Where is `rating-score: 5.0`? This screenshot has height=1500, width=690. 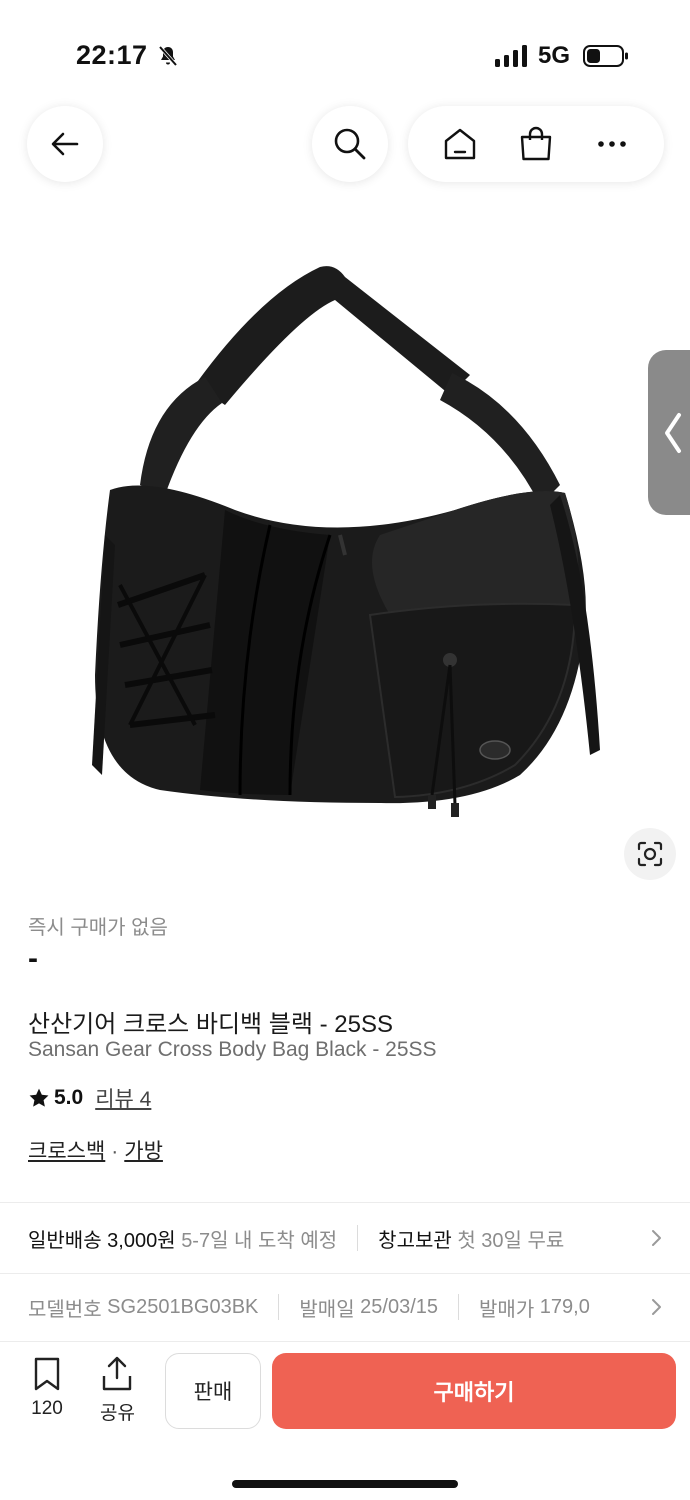
rating-score: 5.0 is located at coordinates (69, 1097).